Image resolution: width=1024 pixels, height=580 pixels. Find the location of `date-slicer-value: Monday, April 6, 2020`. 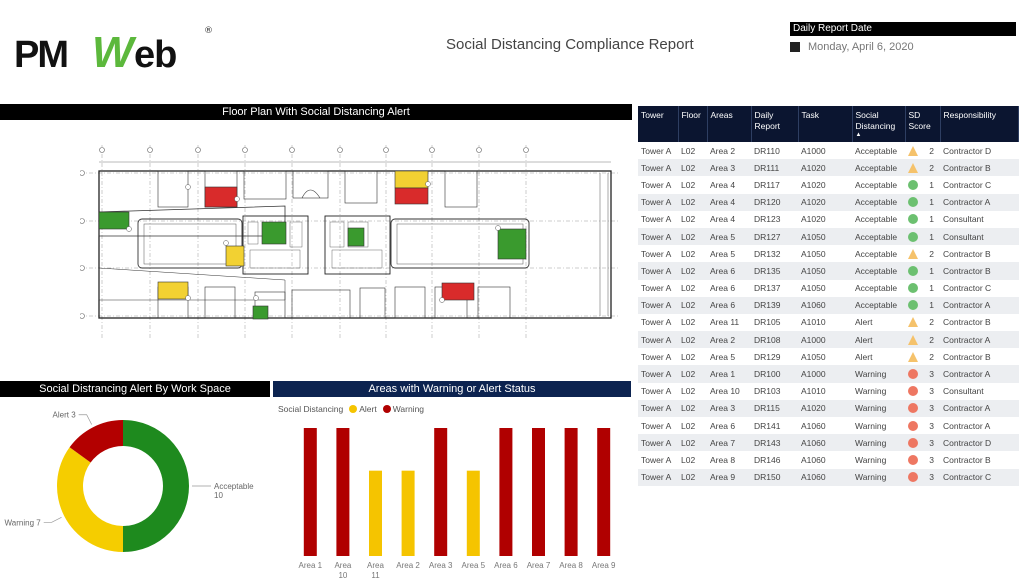

date-slicer-value: Monday, April 6, 2020 is located at coordinates (903, 47).